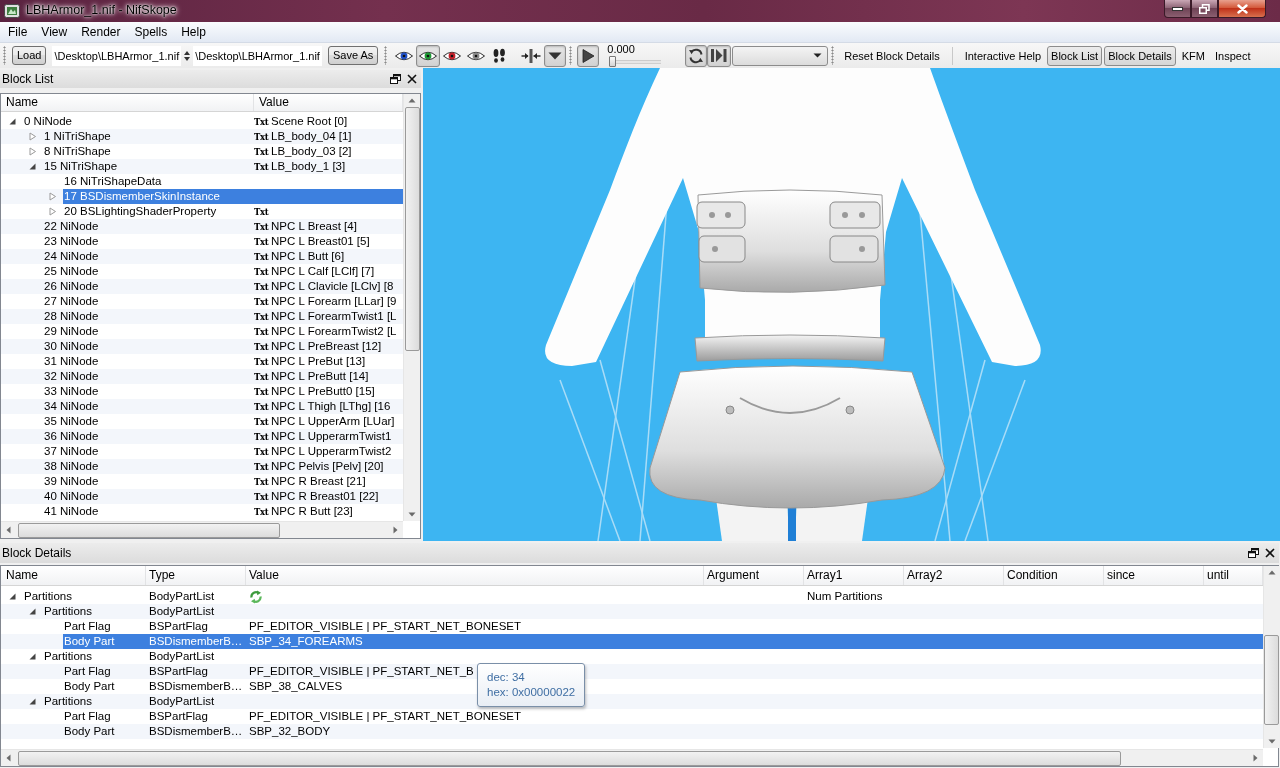 Image resolution: width=1280 pixels, height=768 pixels. Describe the element at coordinates (29, 55) in the screenshot. I see `load-button: Load` at that location.